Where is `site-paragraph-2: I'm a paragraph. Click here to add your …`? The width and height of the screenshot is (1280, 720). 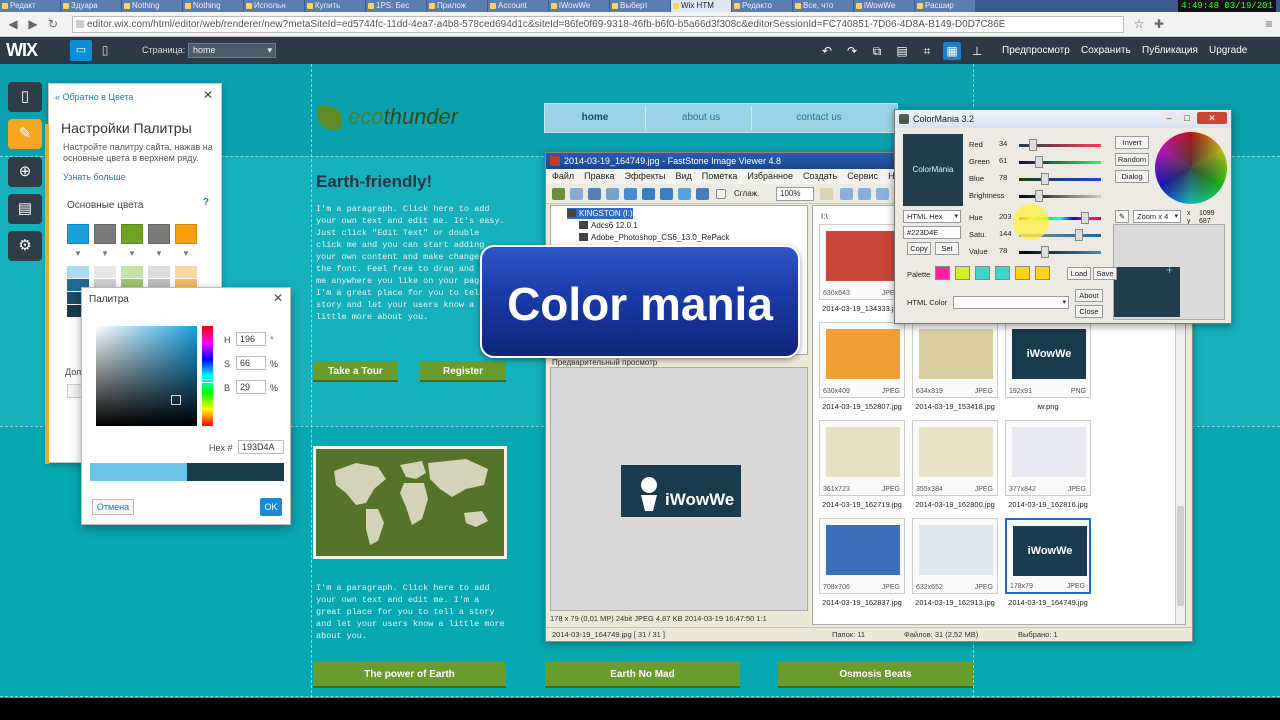 site-paragraph-2: I'm a paragraph. Click here to add your … is located at coordinates (412, 612).